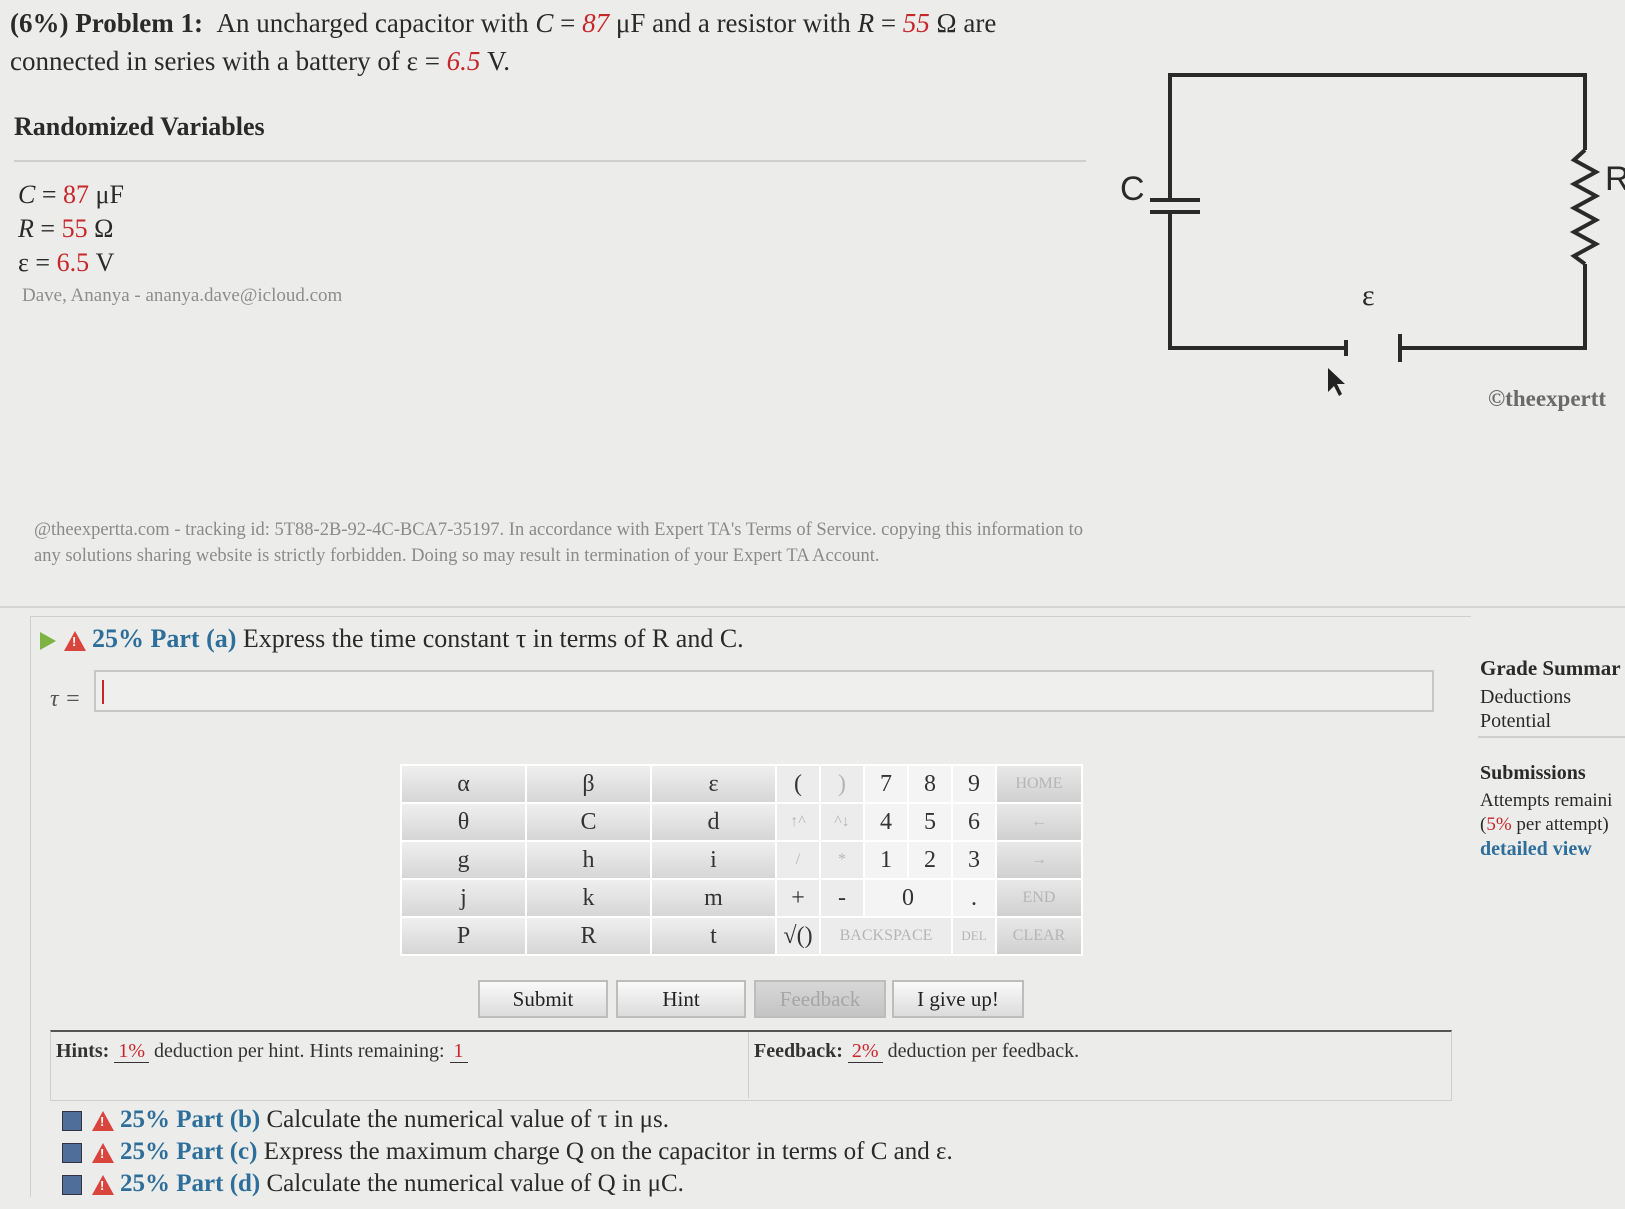 This screenshot has height=1209, width=1625. What do you see at coordinates (798, 784) in the screenshot?
I see `key-open-paren: (` at bounding box center [798, 784].